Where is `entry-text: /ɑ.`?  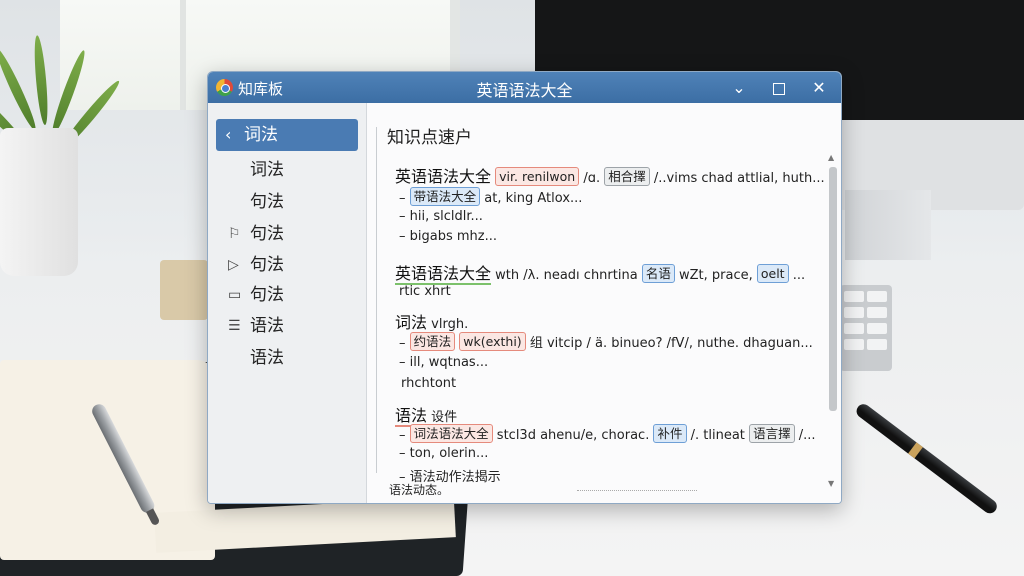 entry-text: /ɑ. is located at coordinates (592, 178).